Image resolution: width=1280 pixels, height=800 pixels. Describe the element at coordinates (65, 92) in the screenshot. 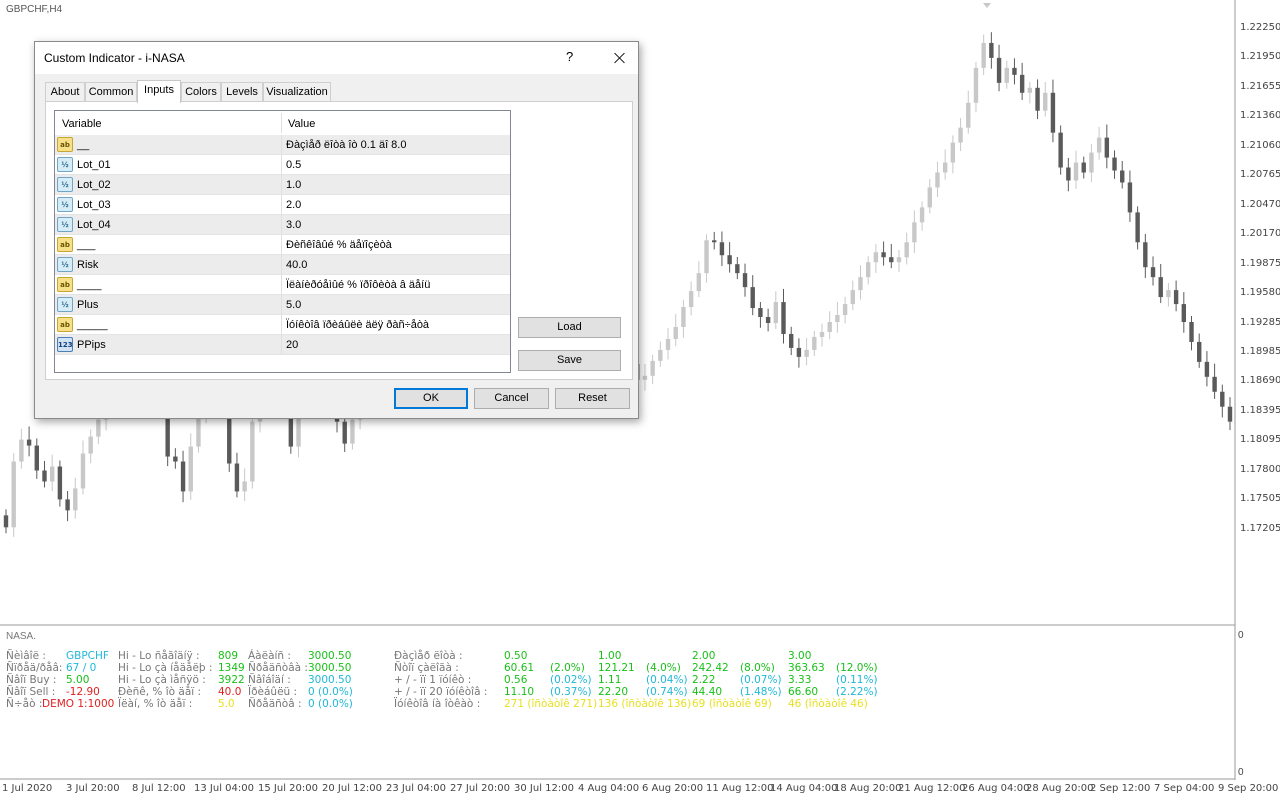

I see `tab-about: About` at that location.